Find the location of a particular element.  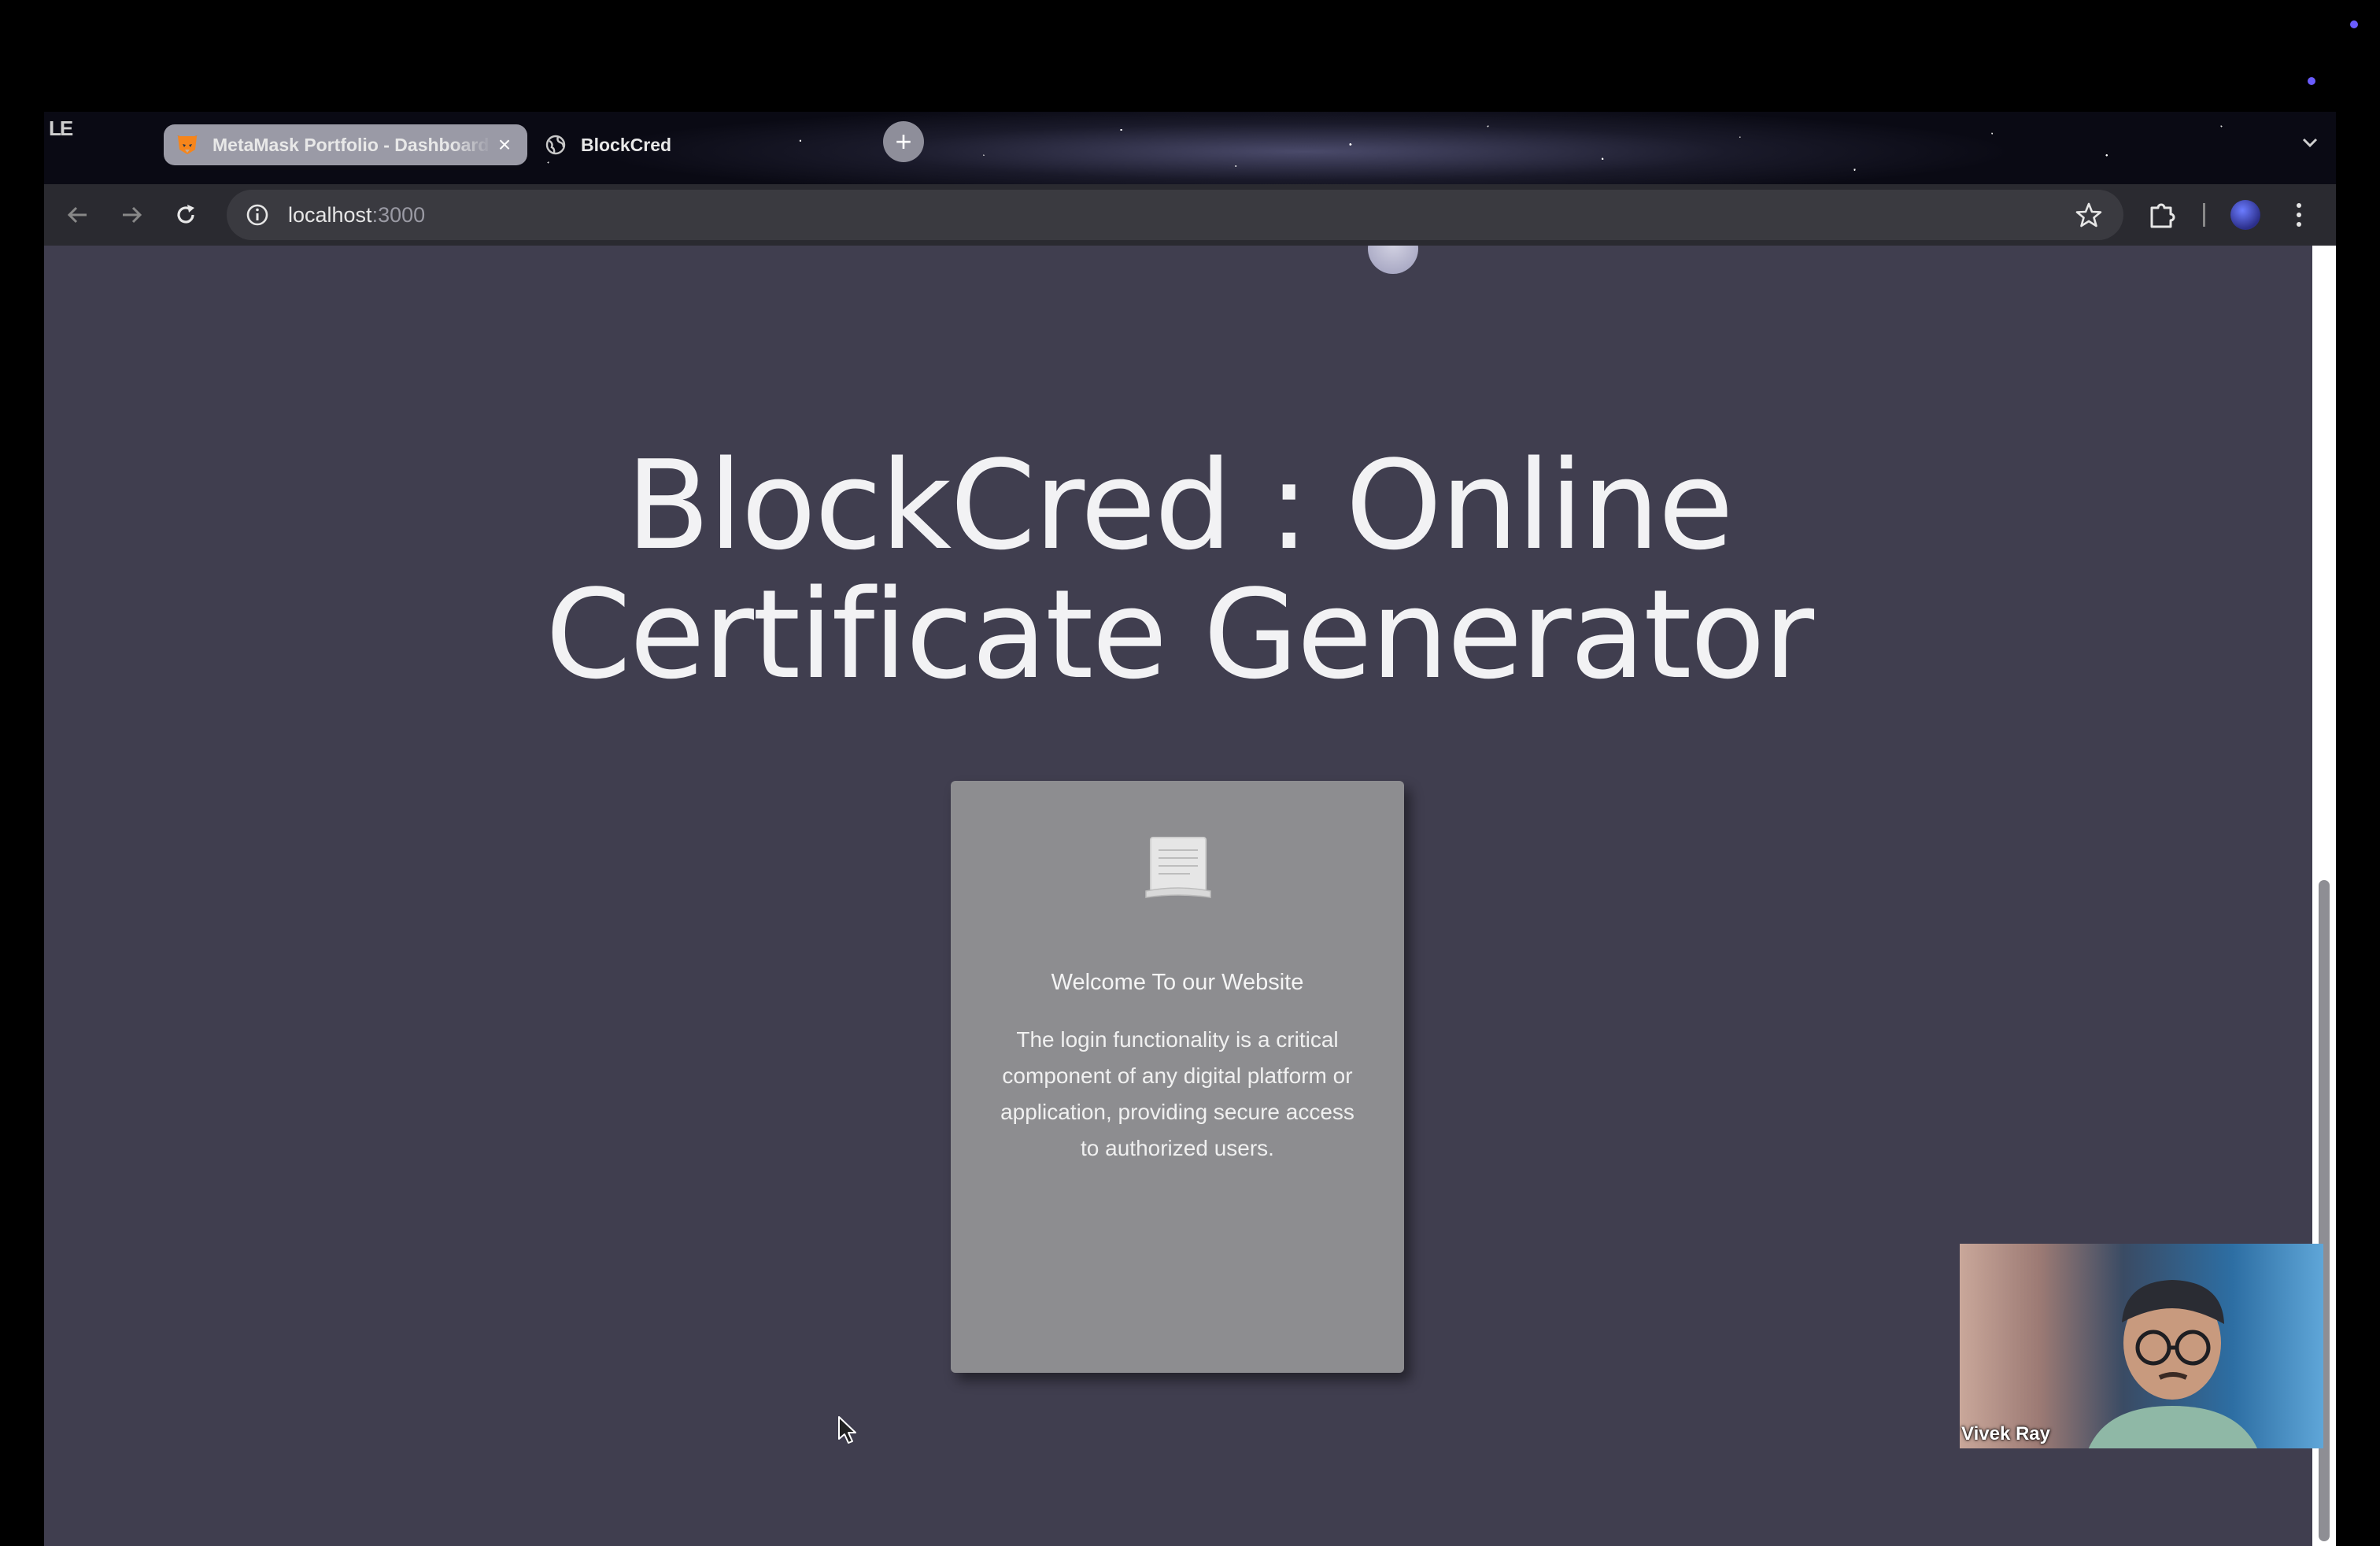

webcam-person is located at coordinates (2172, 1364).